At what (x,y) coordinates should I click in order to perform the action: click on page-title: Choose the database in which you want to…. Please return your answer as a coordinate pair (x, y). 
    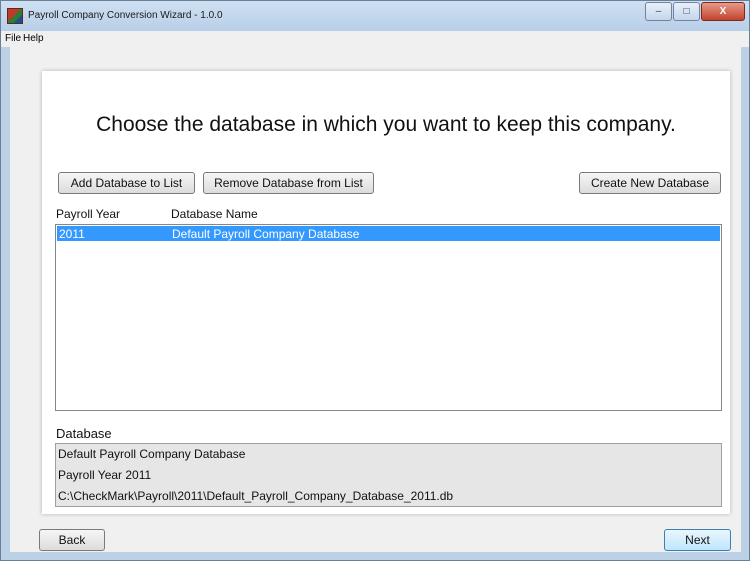
    Looking at the image, I should click on (386, 124).